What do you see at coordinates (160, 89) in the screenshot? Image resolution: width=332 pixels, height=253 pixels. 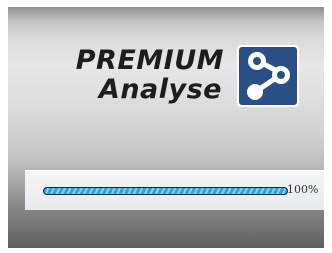 I see `brand-title-line2: Analyse` at bounding box center [160, 89].